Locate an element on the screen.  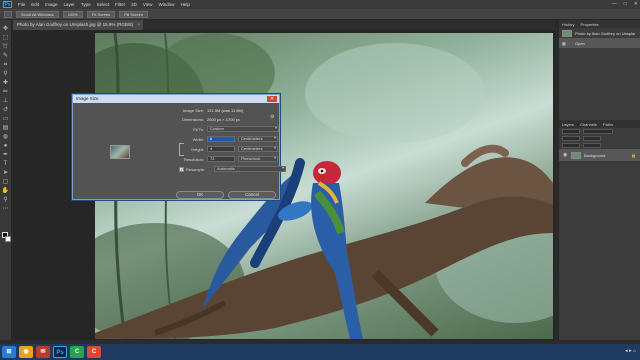
app-icon-c-red: C is located at coordinates (94, 352).